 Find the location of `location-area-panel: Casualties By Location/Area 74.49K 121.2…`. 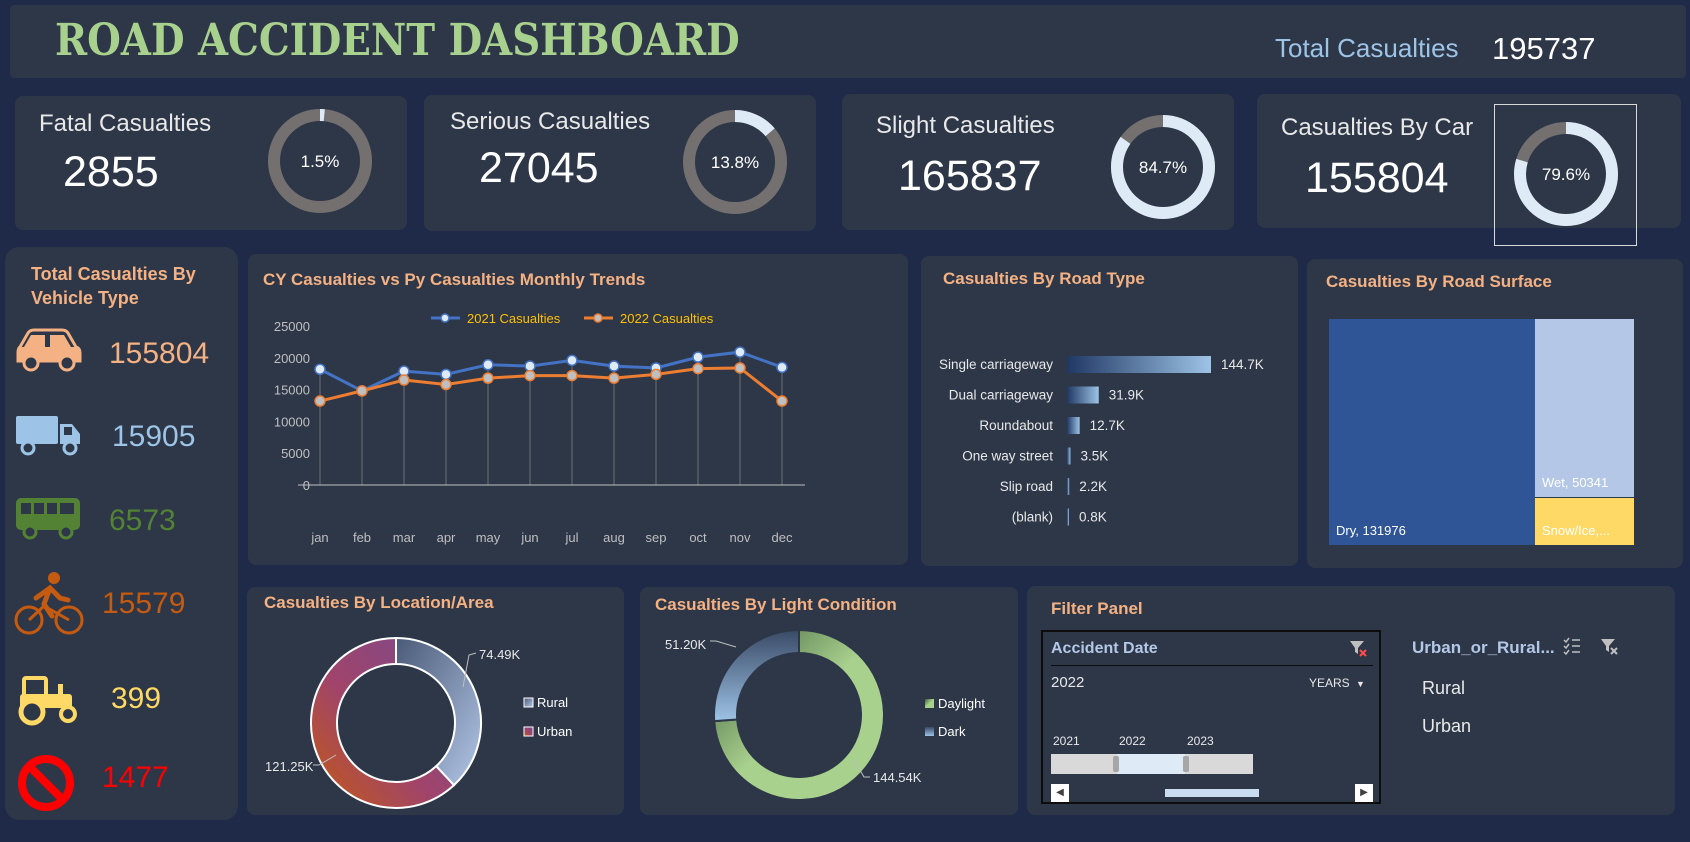

location-area-panel: Casualties By Location/Area 74.49K 121.2… is located at coordinates (435, 701).